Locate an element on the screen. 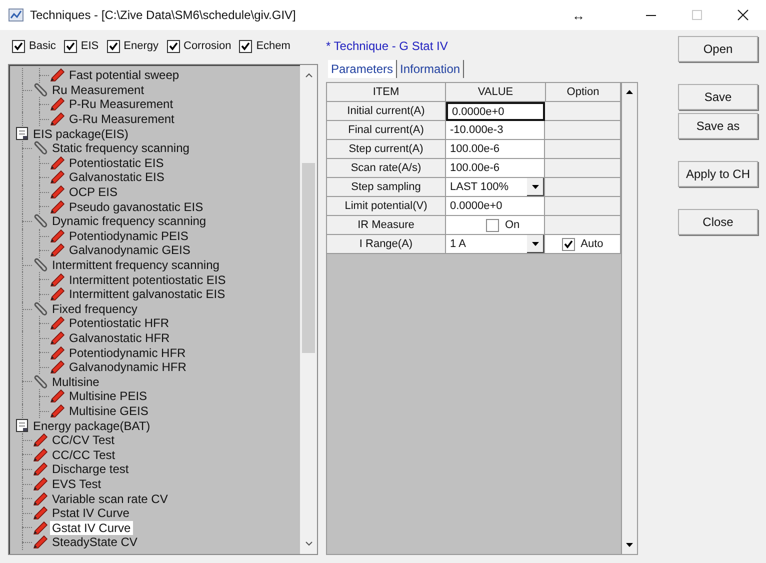 This screenshot has width=766, height=563. tab: Parameters is located at coordinates (363, 69).